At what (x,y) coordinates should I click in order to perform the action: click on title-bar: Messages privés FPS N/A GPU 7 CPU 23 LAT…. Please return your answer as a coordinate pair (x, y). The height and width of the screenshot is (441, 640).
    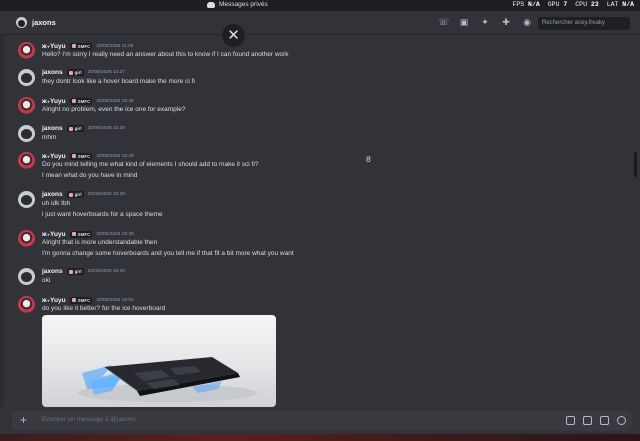
    Looking at the image, I should click on (320, 5).